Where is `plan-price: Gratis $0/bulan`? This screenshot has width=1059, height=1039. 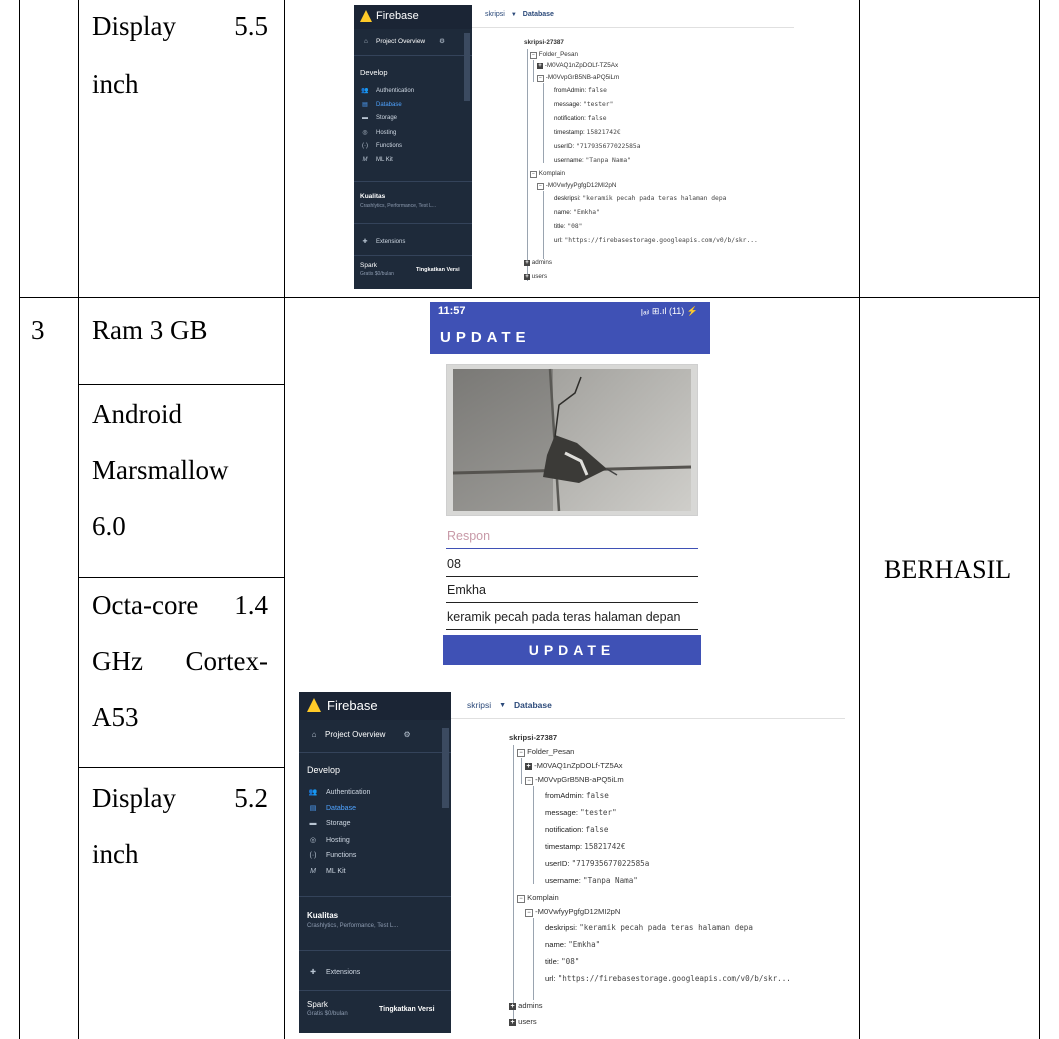
plan-price: Gratis $0/bulan is located at coordinates (327, 1014).